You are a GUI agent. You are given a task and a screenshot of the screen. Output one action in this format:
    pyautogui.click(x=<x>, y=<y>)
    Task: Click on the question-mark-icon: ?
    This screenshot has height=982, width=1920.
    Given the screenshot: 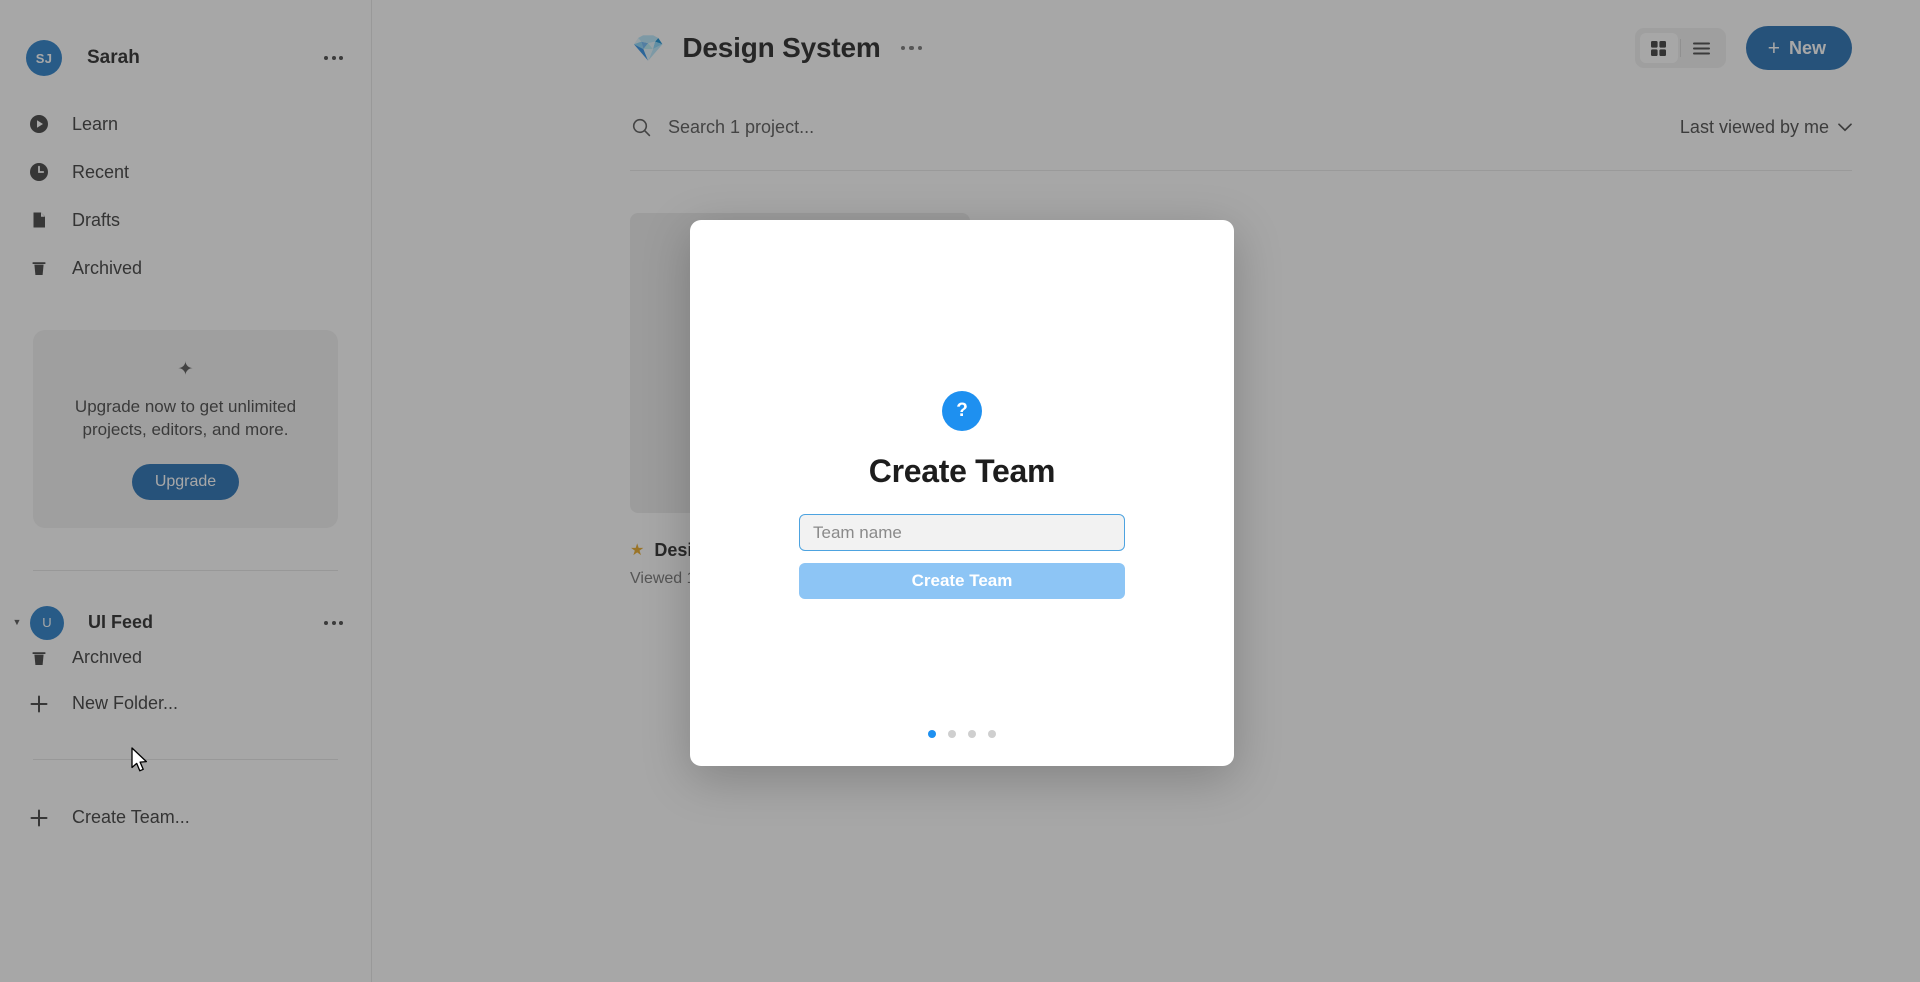 What is the action you would take?
    pyautogui.click(x=962, y=411)
    